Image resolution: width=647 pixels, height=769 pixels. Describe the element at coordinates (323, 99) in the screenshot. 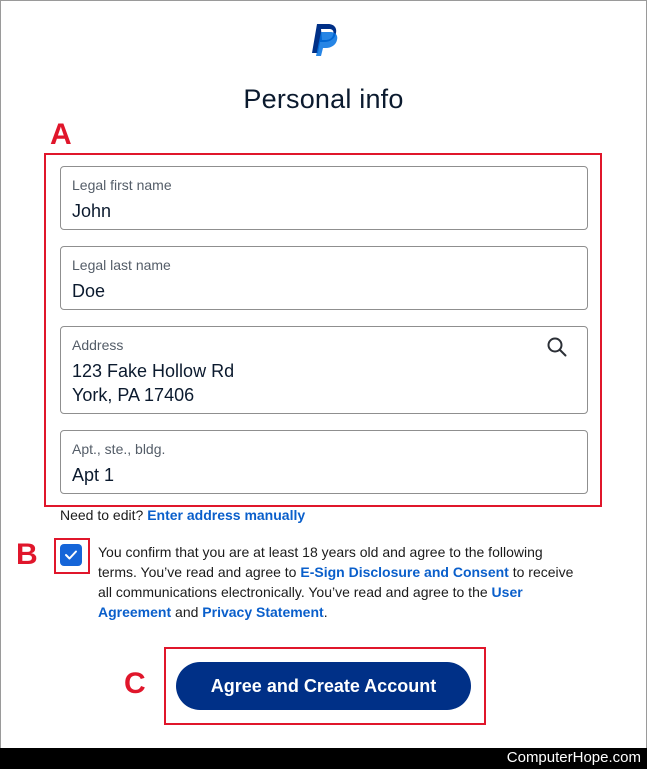

I see `page-title: Personal info` at that location.